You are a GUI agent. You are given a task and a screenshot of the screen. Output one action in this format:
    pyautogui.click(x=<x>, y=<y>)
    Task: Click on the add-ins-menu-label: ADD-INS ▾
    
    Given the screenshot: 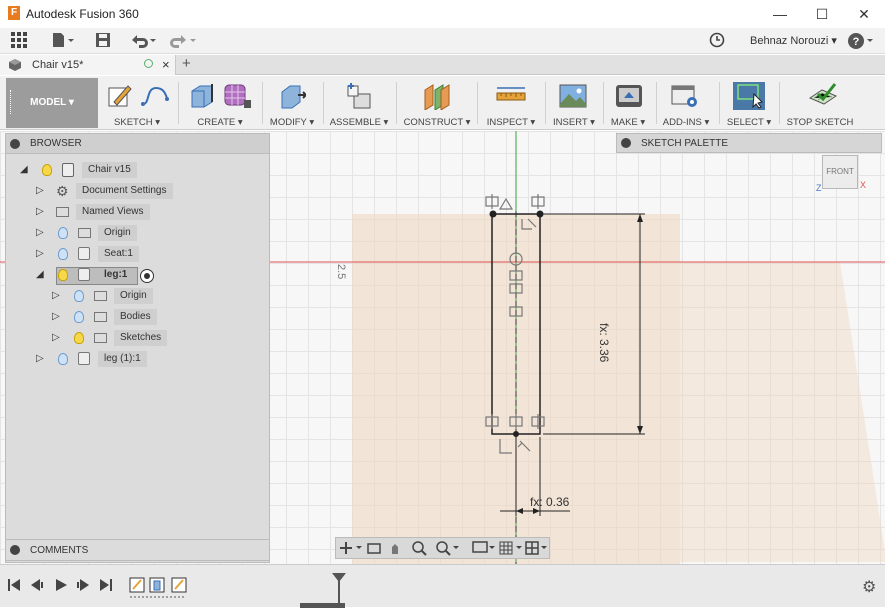 What is the action you would take?
    pyautogui.click(x=686, y=122)
    